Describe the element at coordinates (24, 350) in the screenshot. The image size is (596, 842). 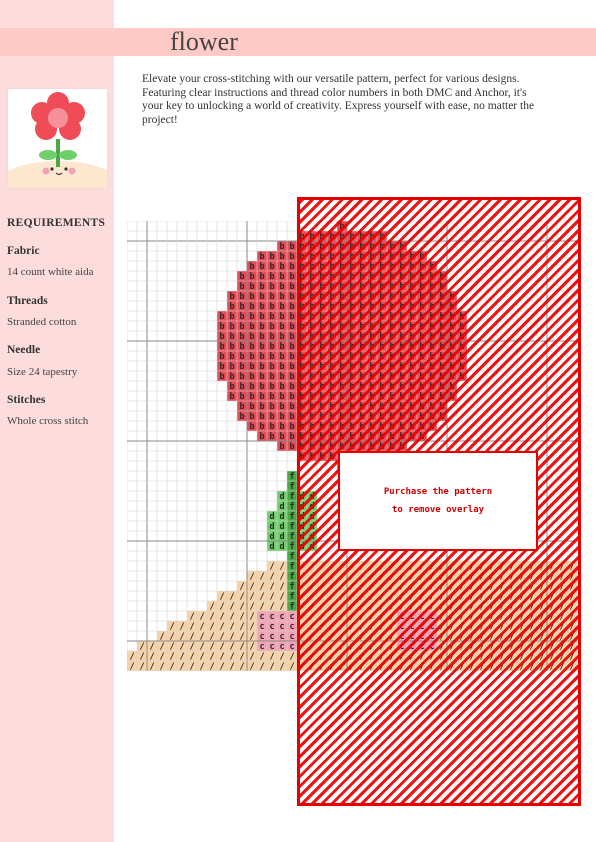
I see `needle-label: Needle` at that location.